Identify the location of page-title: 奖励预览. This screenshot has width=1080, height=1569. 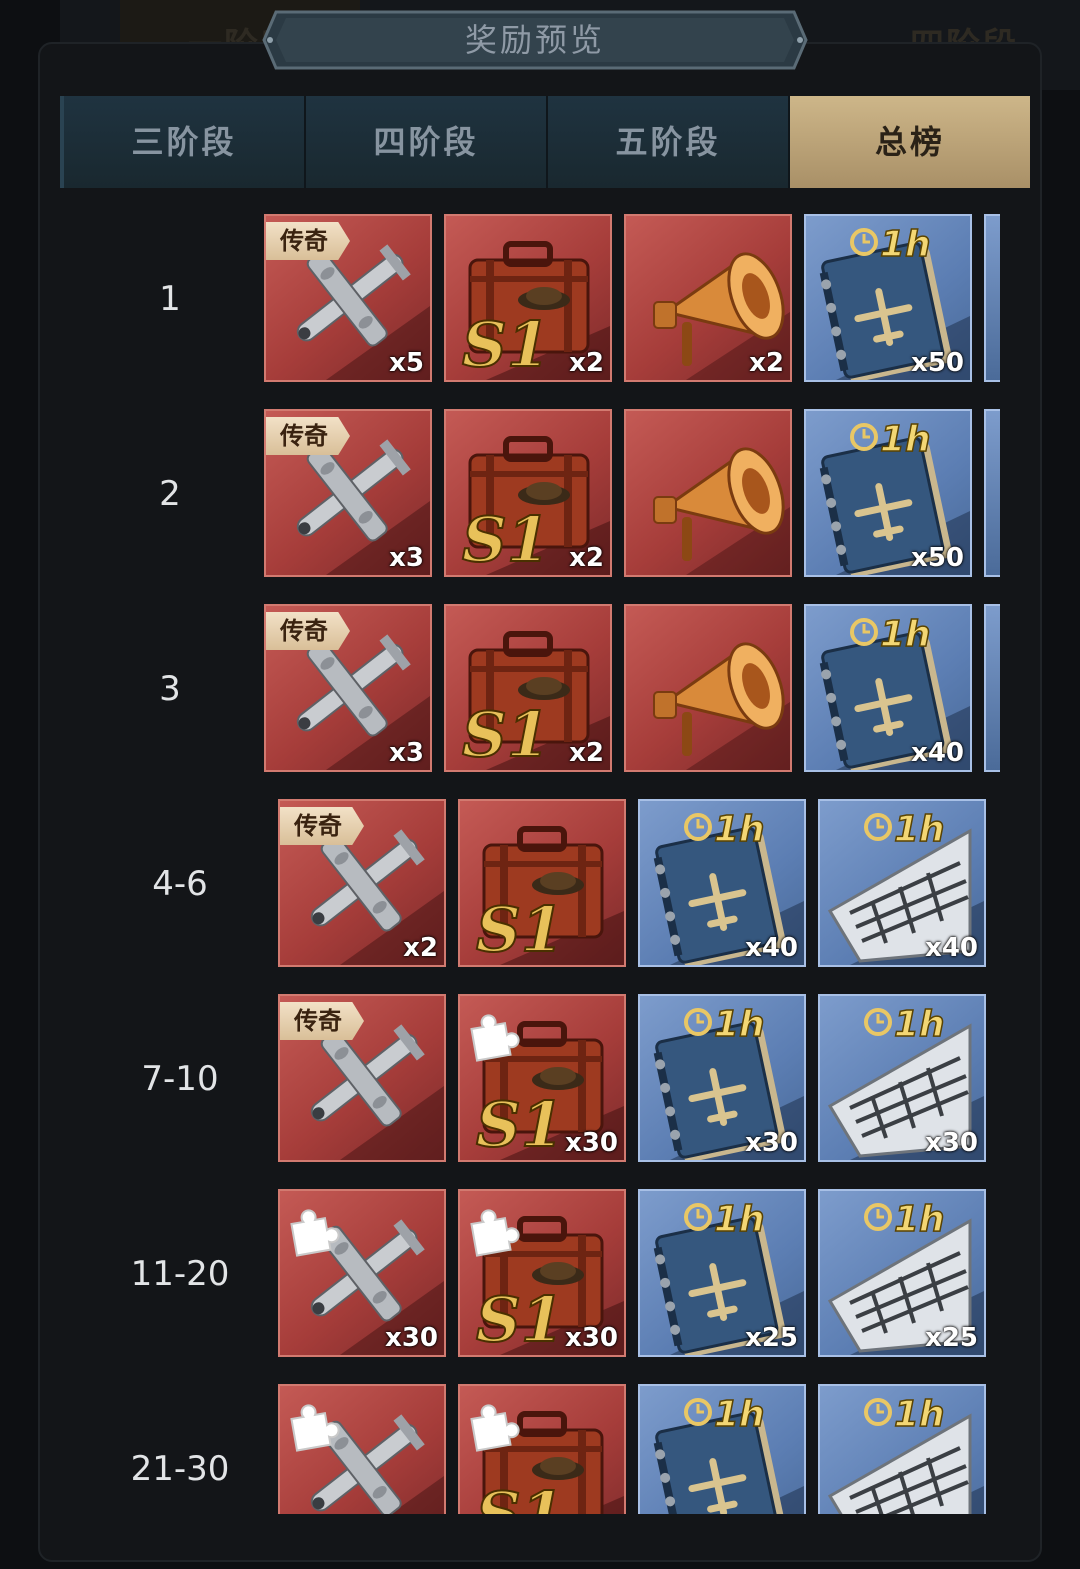
(534, 40).